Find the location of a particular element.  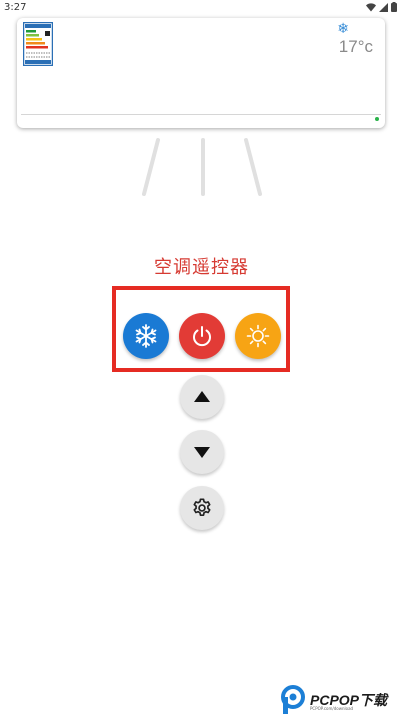

watermark: PCPOP下载 PCPOP.com/download is located at coordinates (340, 700).